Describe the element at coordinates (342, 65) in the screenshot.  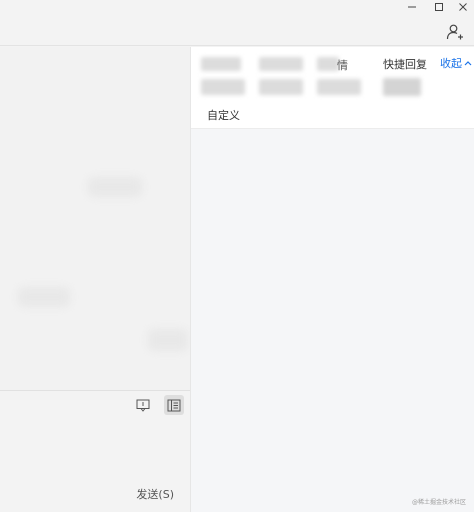
I see `tab-emoji: 情` at that location.